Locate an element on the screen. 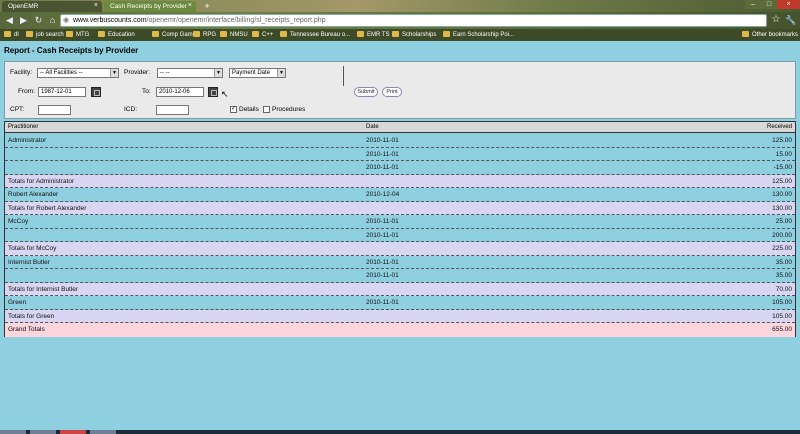  table-header: Practitioner Date Received is located at coordinates (400, 127).